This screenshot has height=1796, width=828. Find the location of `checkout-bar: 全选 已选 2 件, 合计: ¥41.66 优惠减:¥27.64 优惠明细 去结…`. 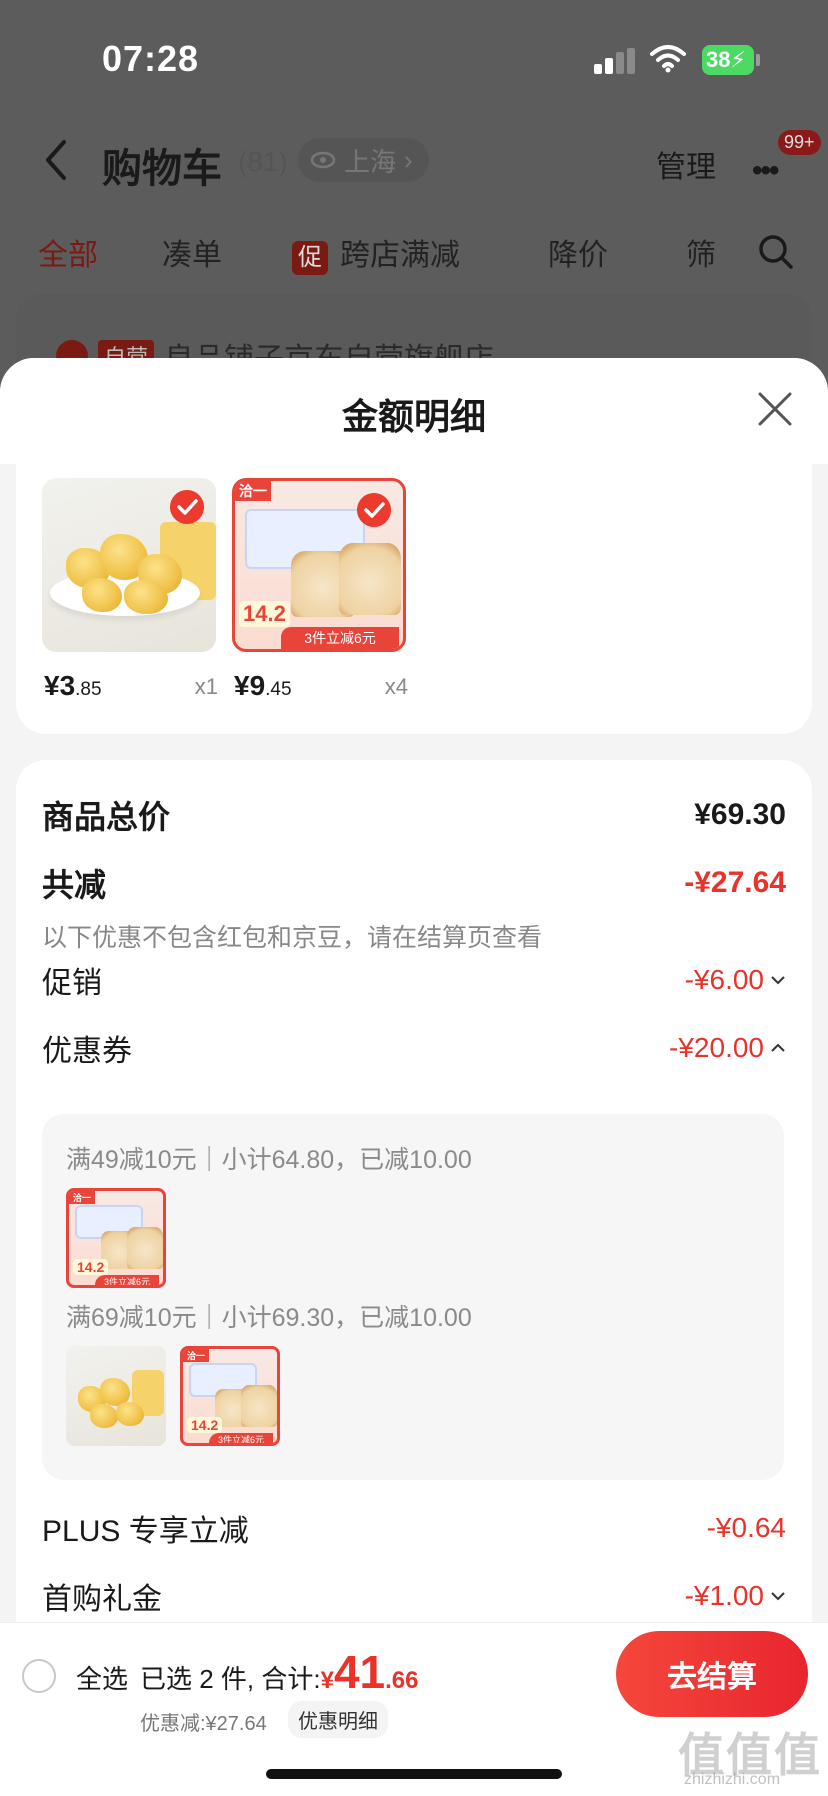

checkout-bar: 全选 已选 2 件, 合计: ¥41.66 优惠减:¥27.64 优惠明细 去结… is located at coordinates (414, 1709).